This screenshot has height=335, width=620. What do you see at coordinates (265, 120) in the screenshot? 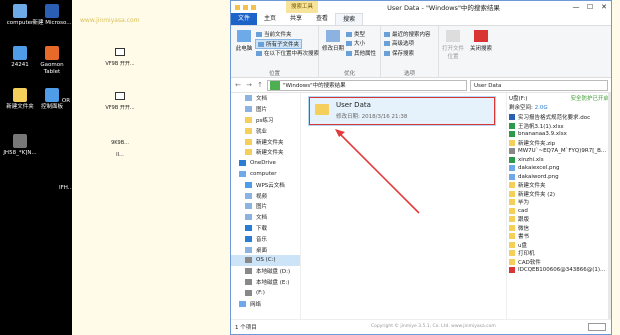
I see `nav-item: ps练习` at bounding box center [265, 120].